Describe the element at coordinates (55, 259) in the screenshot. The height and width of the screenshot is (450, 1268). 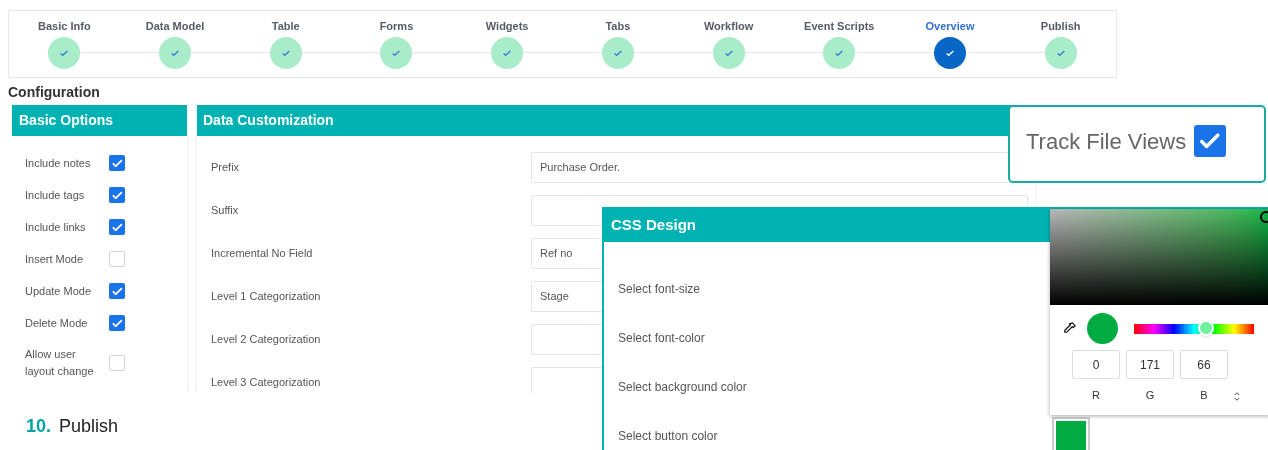
I see `option-label: Insert Mode` at that location.